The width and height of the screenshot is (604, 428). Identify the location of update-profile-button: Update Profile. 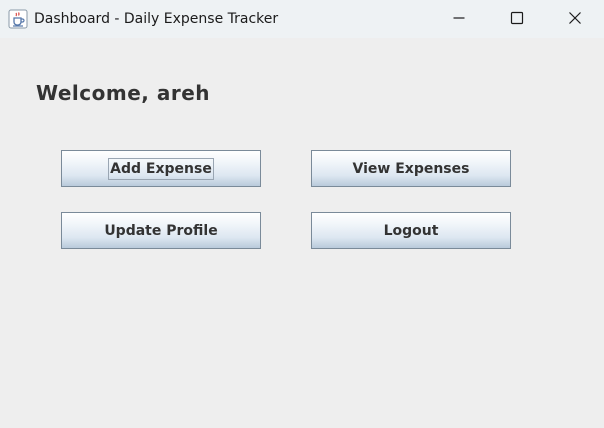
(161, 230).